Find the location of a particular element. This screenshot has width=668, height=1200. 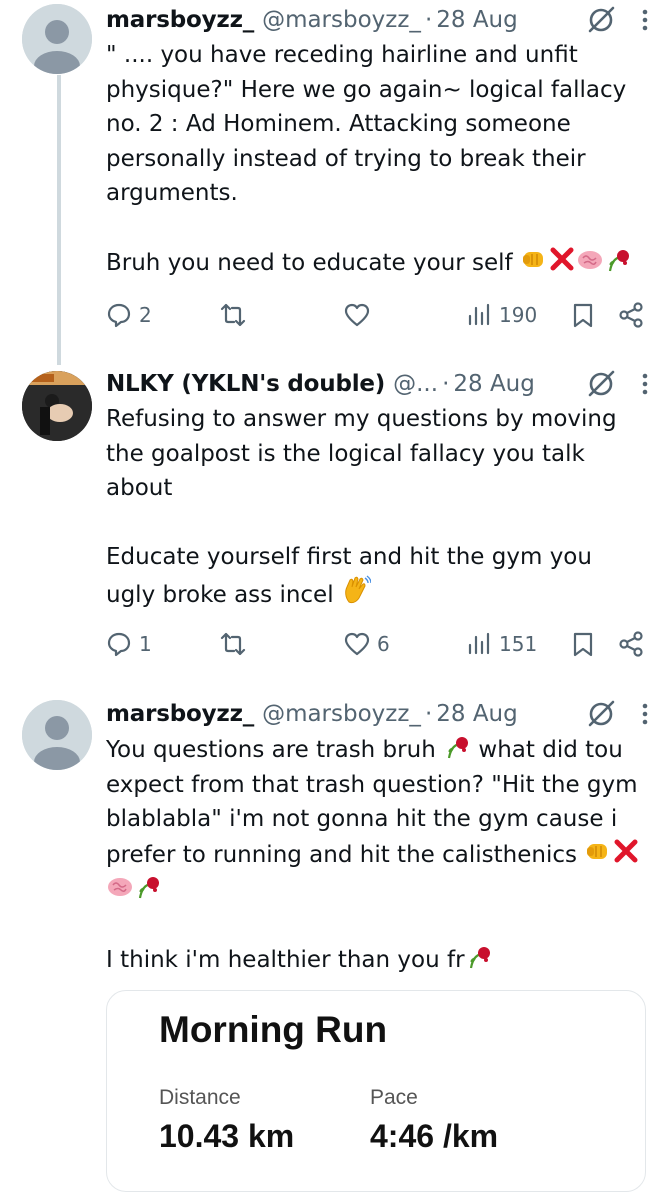

reply-button: 2 is located at coordinates (129, 315).